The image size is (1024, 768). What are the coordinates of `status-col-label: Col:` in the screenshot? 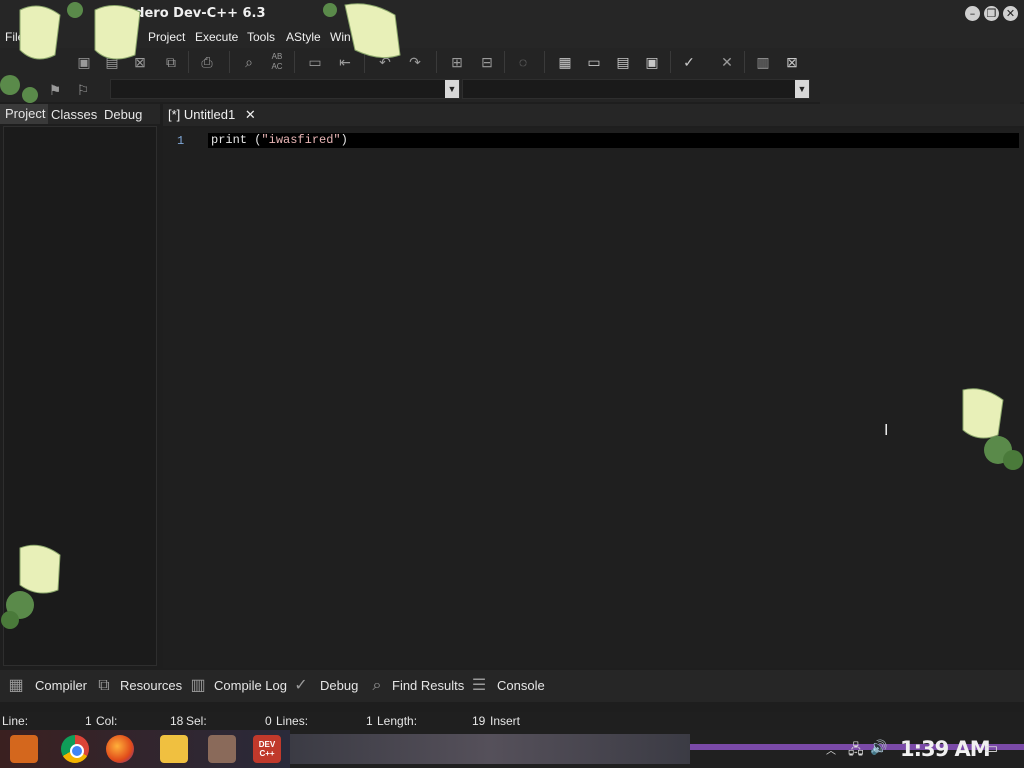 It's located at (107, 721).